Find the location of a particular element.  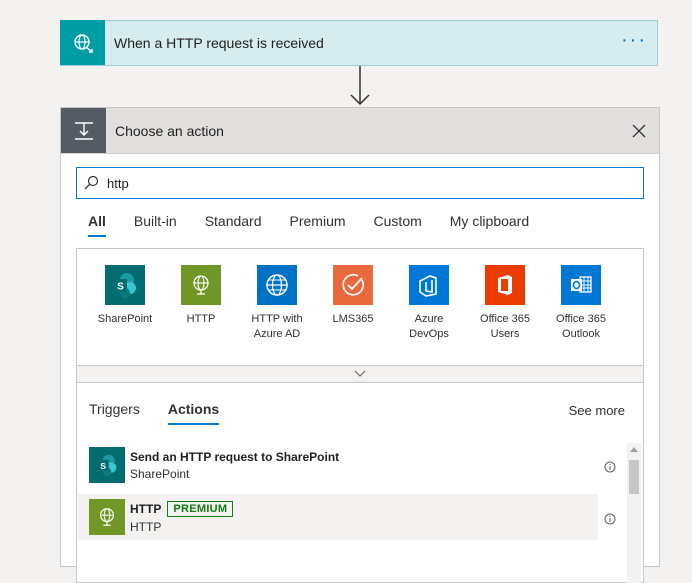

connector-sharepoint: S SharePoint is located at coordinates (125, 303).